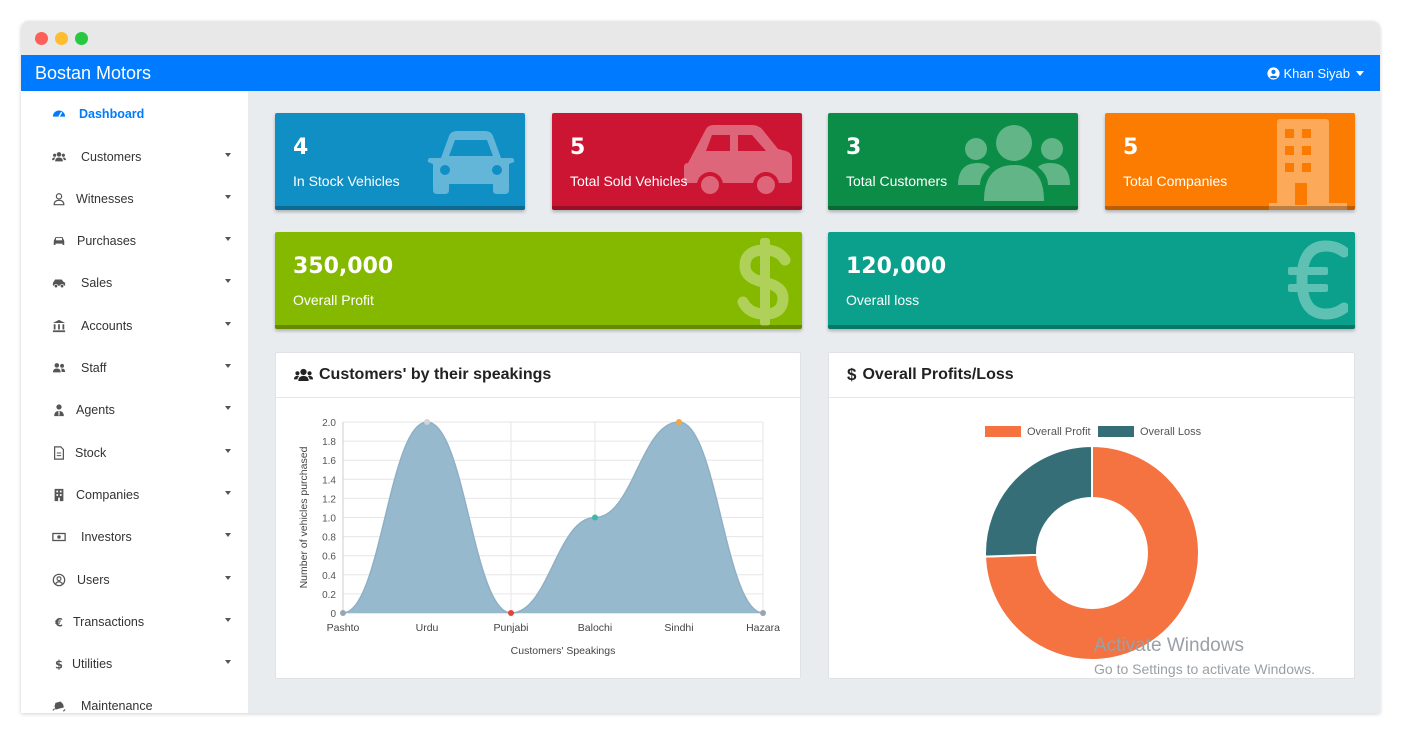  Describe the element at coordinates (953, 161) in the screenshot. I see `stat-card-customers: 3 Total Customers` at that location.